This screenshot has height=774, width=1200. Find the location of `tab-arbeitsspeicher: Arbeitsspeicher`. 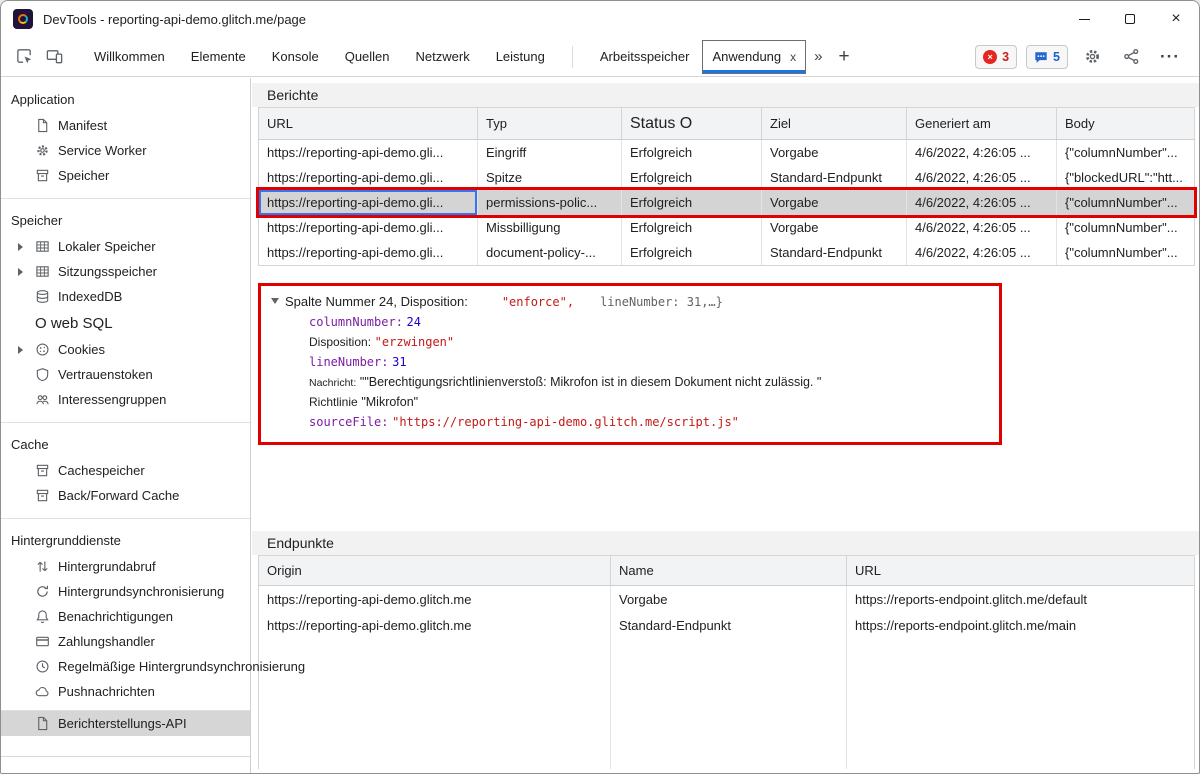

tab-arbeitsspeicher: Arbeitsspeicher is located at coordinates (645, 57).